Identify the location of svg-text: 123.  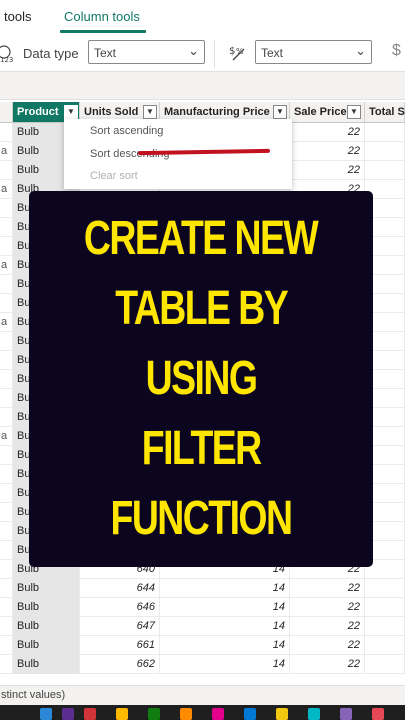
(6, 59).